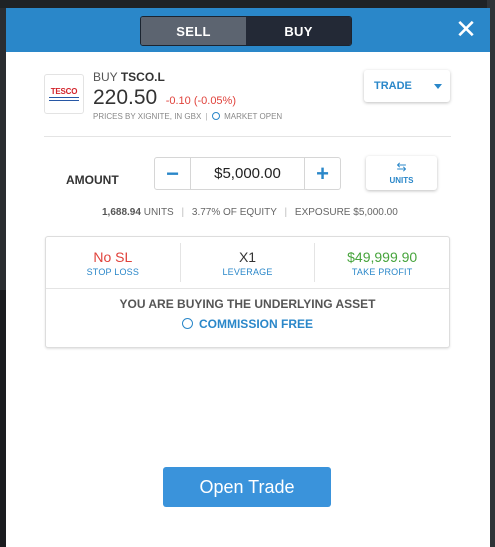 The image size is (495, 547). I want to click on chevron-down-icon, so click(438, 86).